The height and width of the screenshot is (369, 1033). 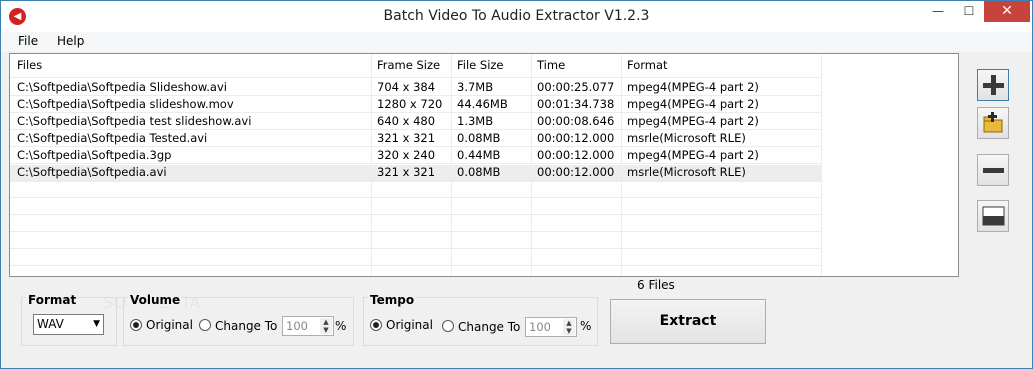 I want to click on file-size-cell: 0.44MB, so click(x=475, y=155).